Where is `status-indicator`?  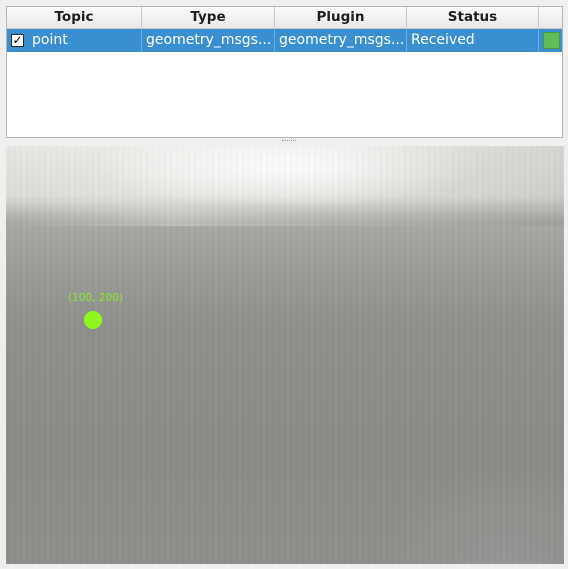 status-indicator is located at coordinates (551, 40).